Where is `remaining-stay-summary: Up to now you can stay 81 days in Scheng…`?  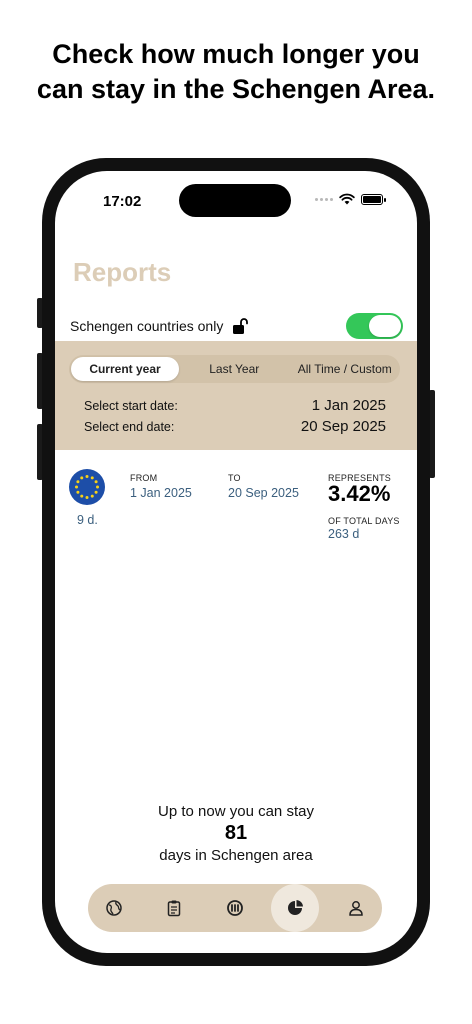
remaining-stay-summary: Up to now you can stay 81 days in Scheng… is located at coordinates (236, 833).